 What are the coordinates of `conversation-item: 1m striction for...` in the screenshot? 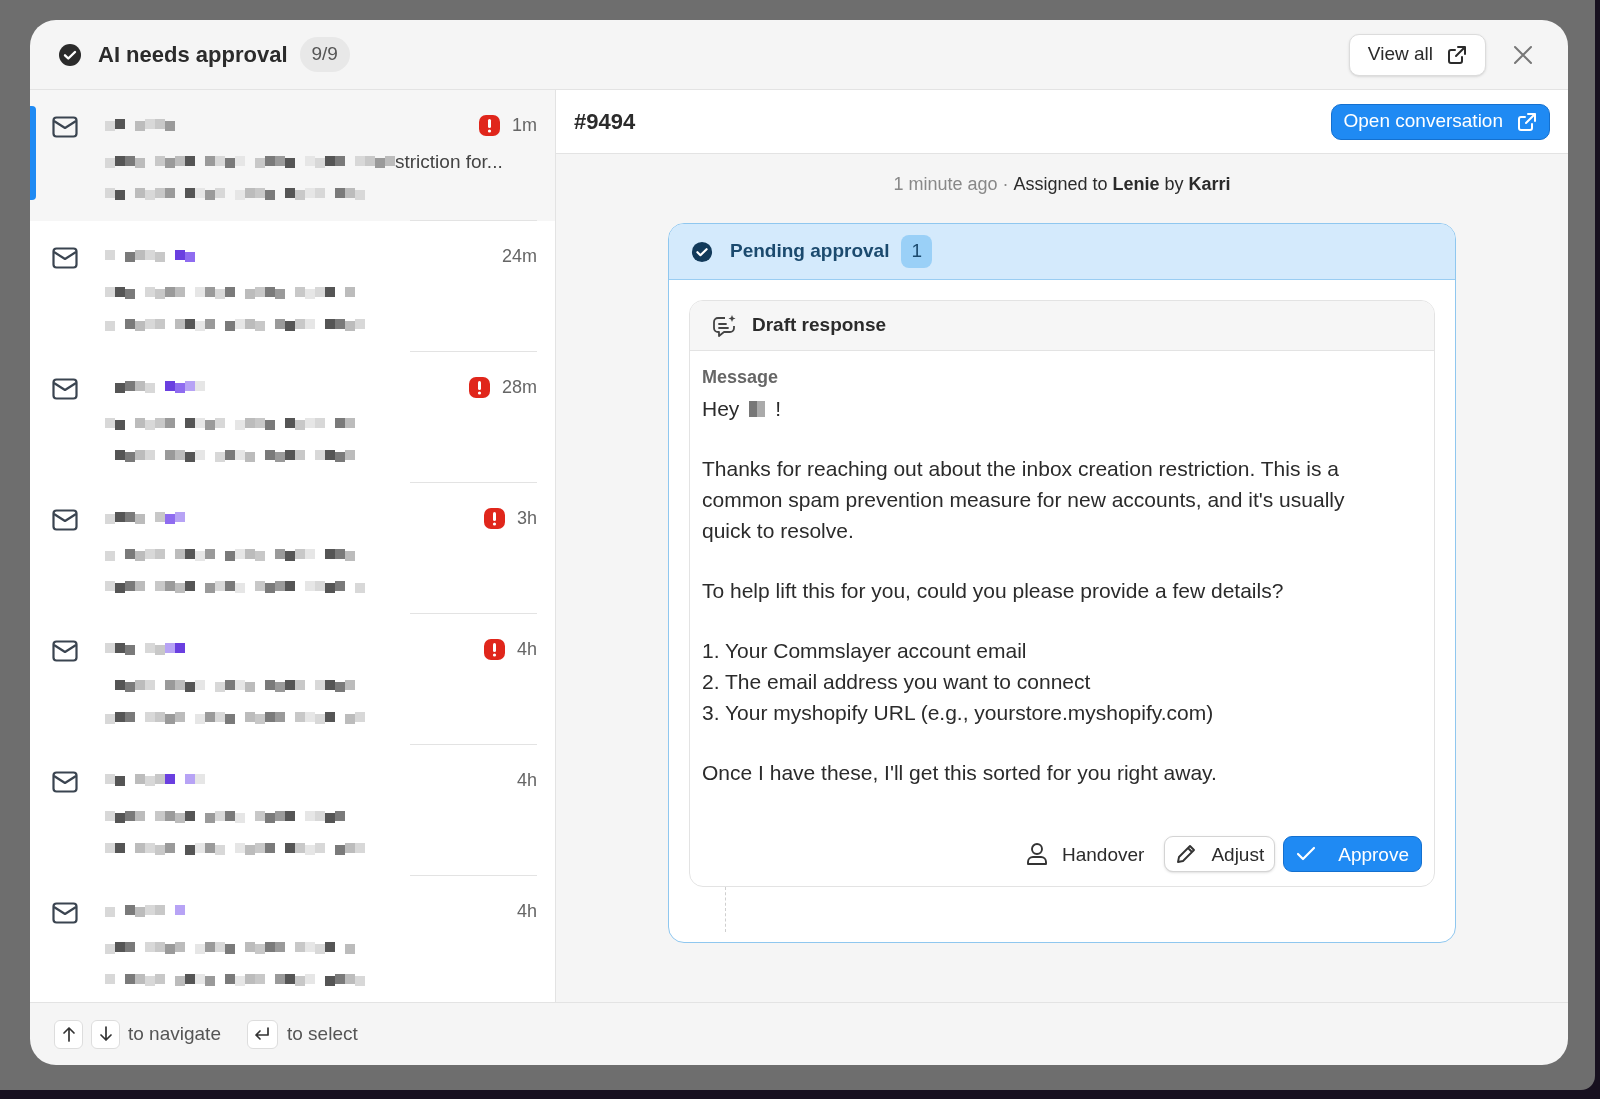 It's located at (292, 155).